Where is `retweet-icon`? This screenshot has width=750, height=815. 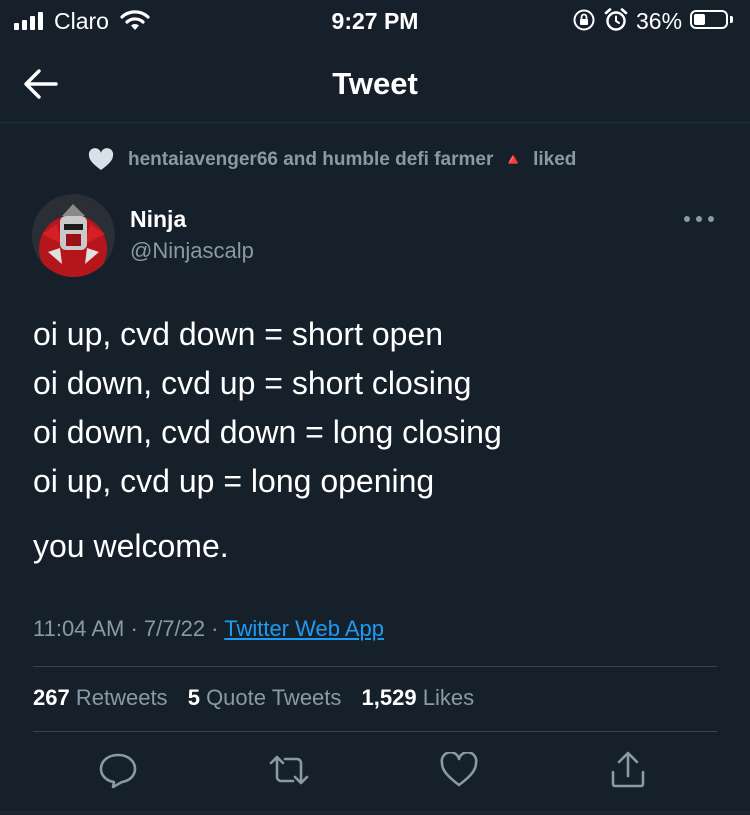
retweet-icon is located at coordinates (289, 770).